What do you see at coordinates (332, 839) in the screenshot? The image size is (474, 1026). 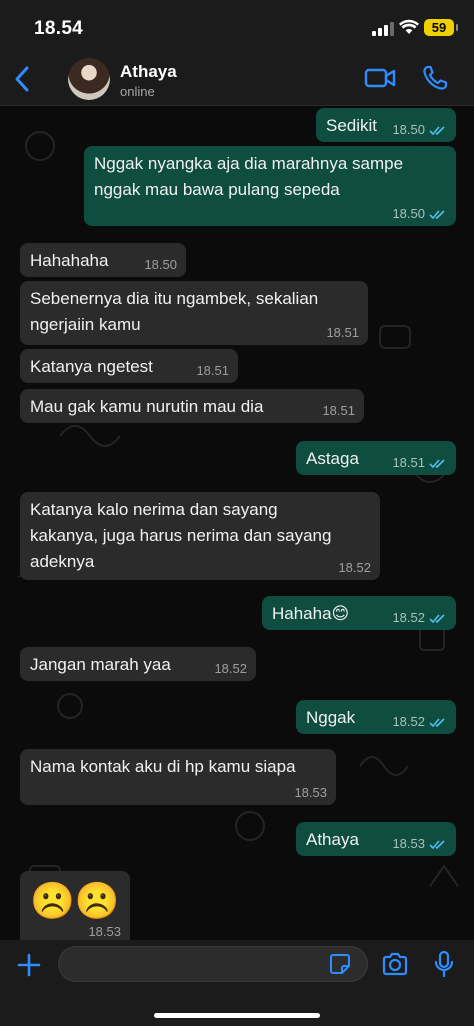 I see `message-text: Athaya` at bounding box center [332, 839].